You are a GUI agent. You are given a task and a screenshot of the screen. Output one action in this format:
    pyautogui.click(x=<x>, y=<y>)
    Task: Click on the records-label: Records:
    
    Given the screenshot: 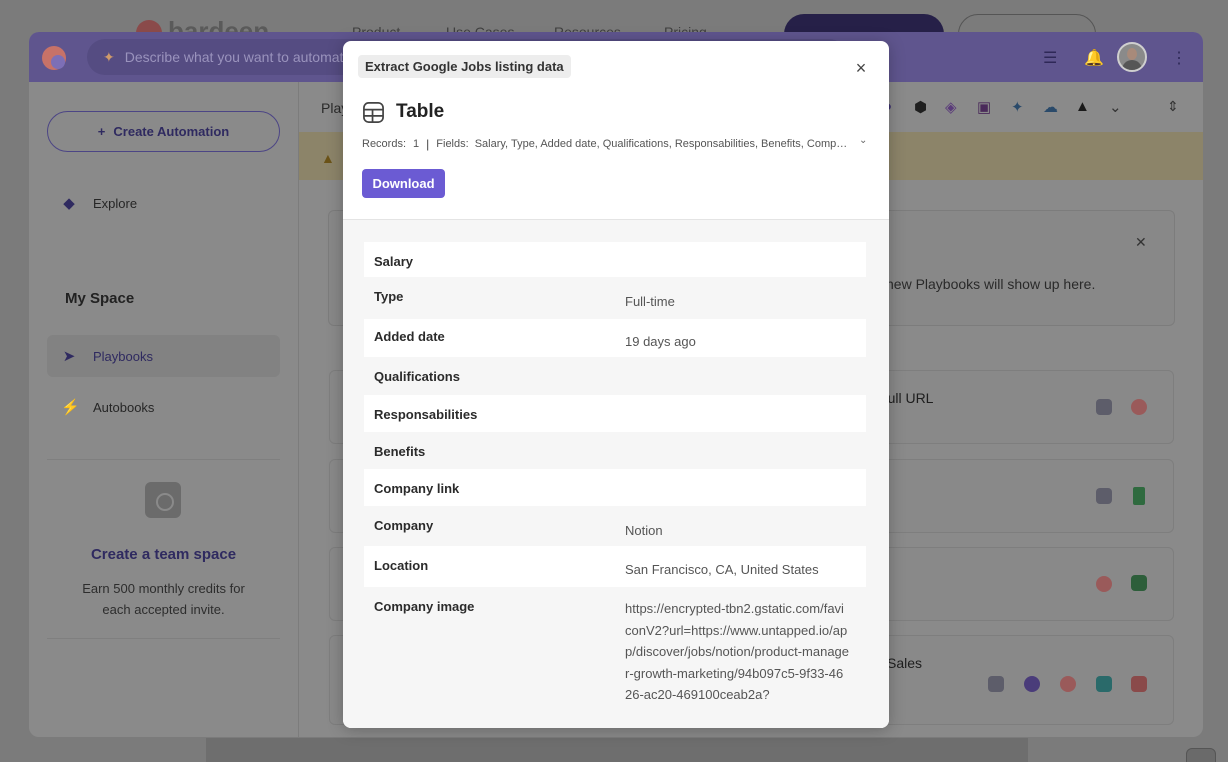 What is the action you would take?
    pyautogui.click(x=384, y=144)
    